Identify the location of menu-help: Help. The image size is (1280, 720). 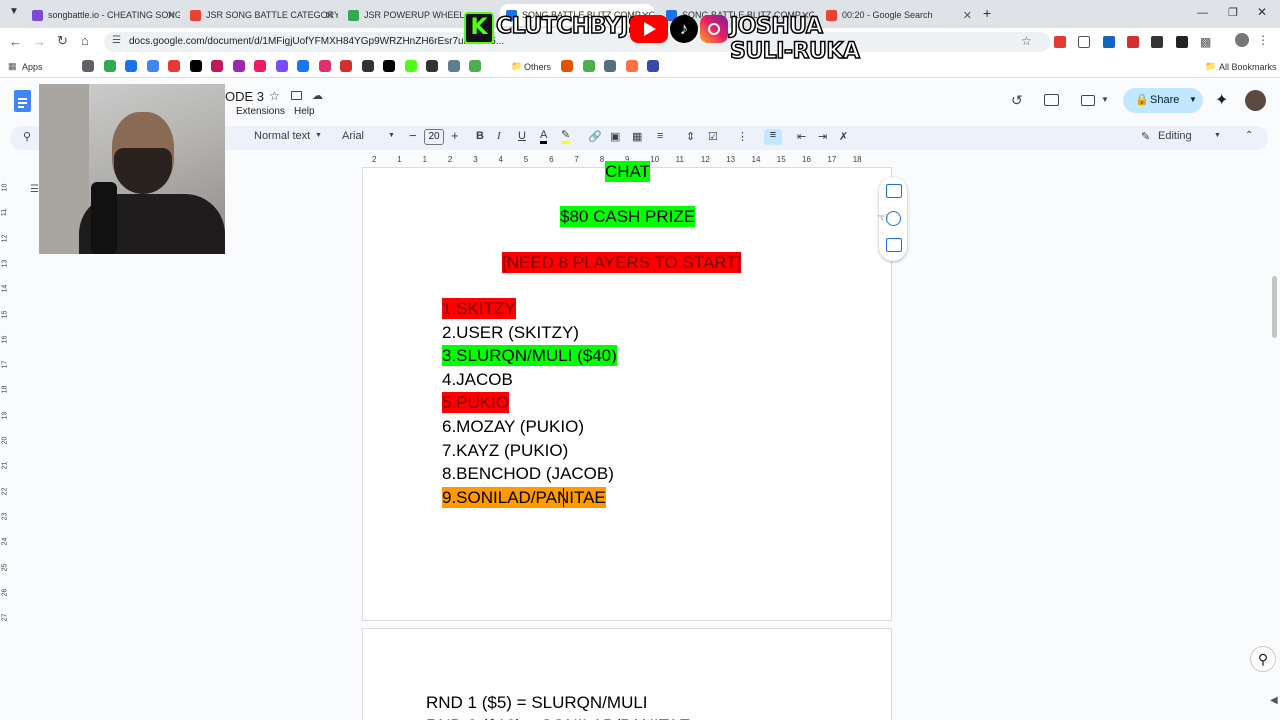
(304, 111).